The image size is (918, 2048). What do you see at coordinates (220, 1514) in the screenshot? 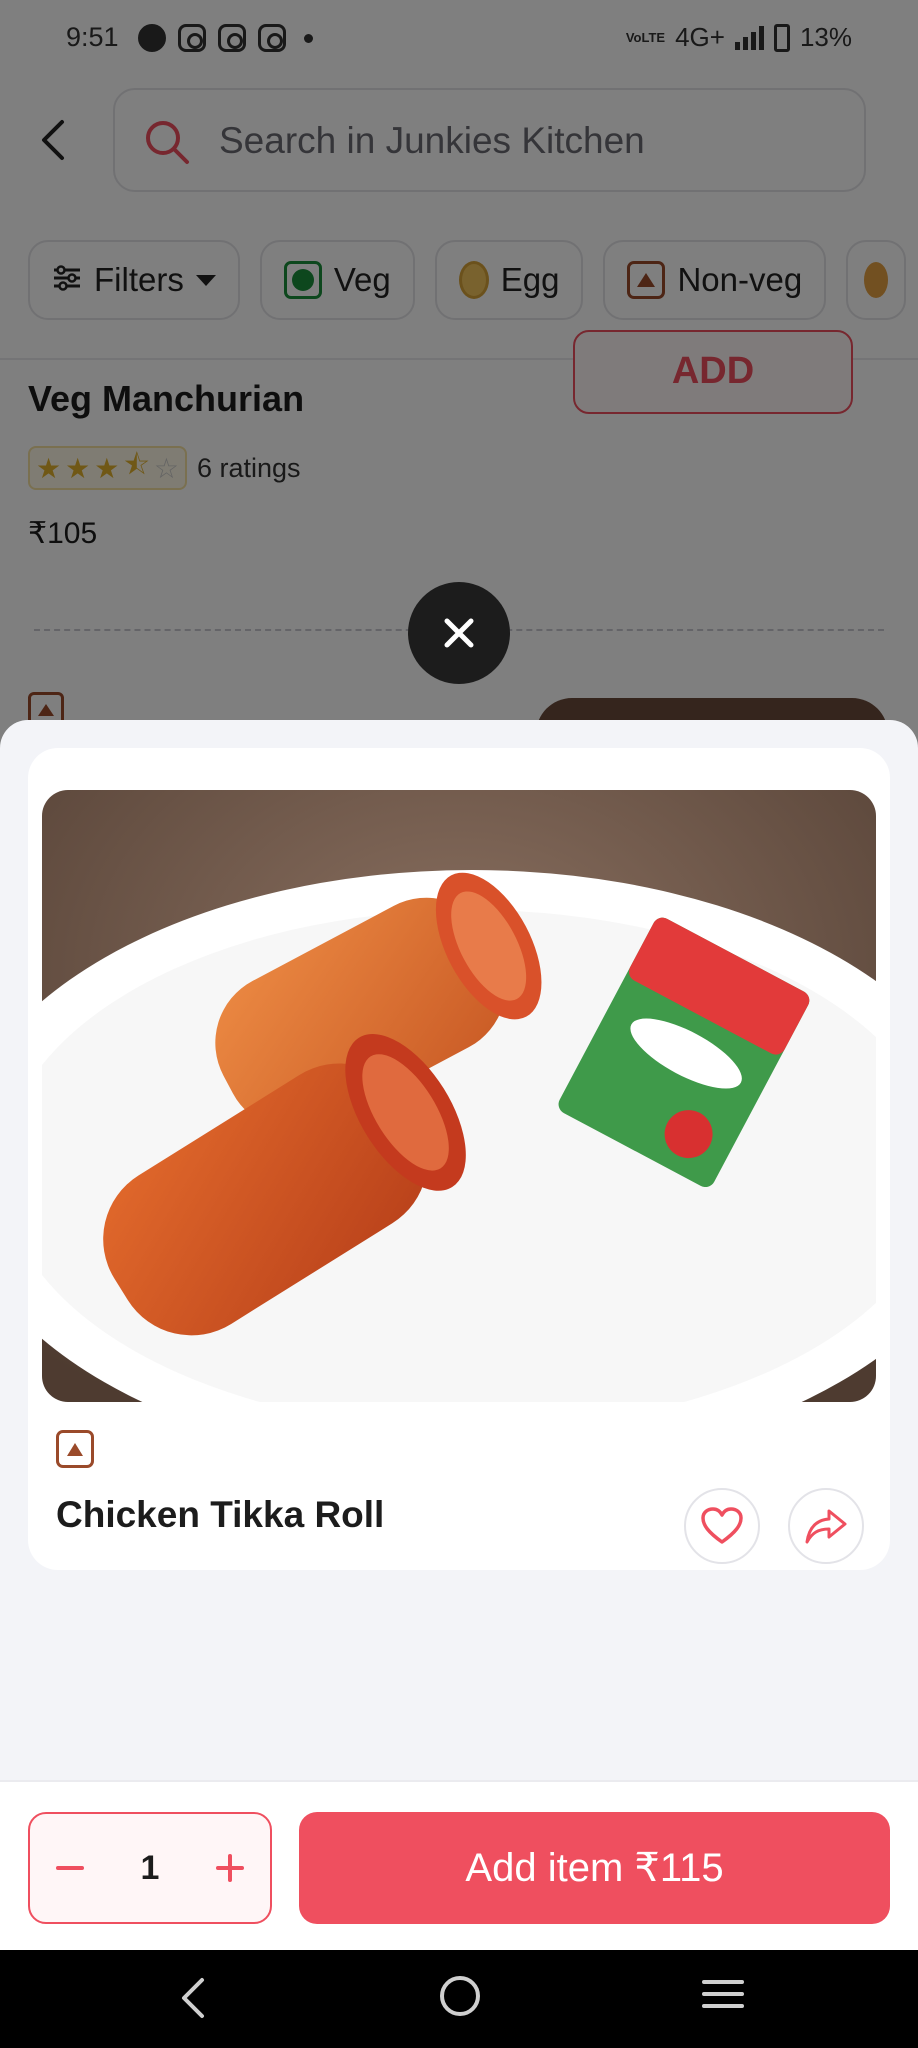
I see `item-title: Chicken Tikka Roll` at bounding box center [220, 1514].